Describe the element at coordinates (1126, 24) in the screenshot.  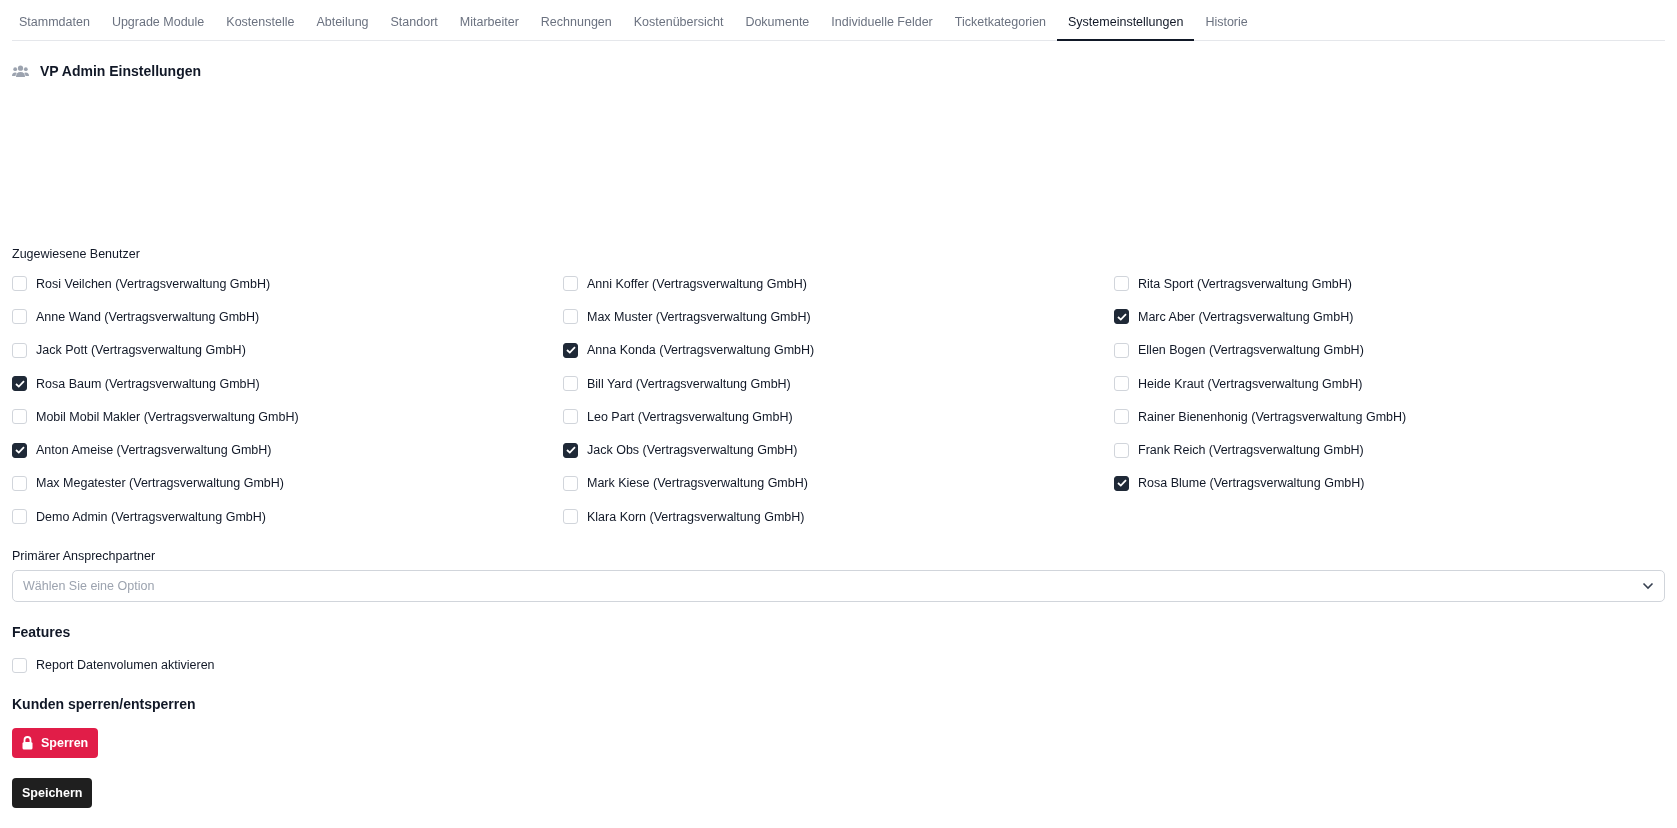
I see `tab: Systemeinstellungen` at that location.